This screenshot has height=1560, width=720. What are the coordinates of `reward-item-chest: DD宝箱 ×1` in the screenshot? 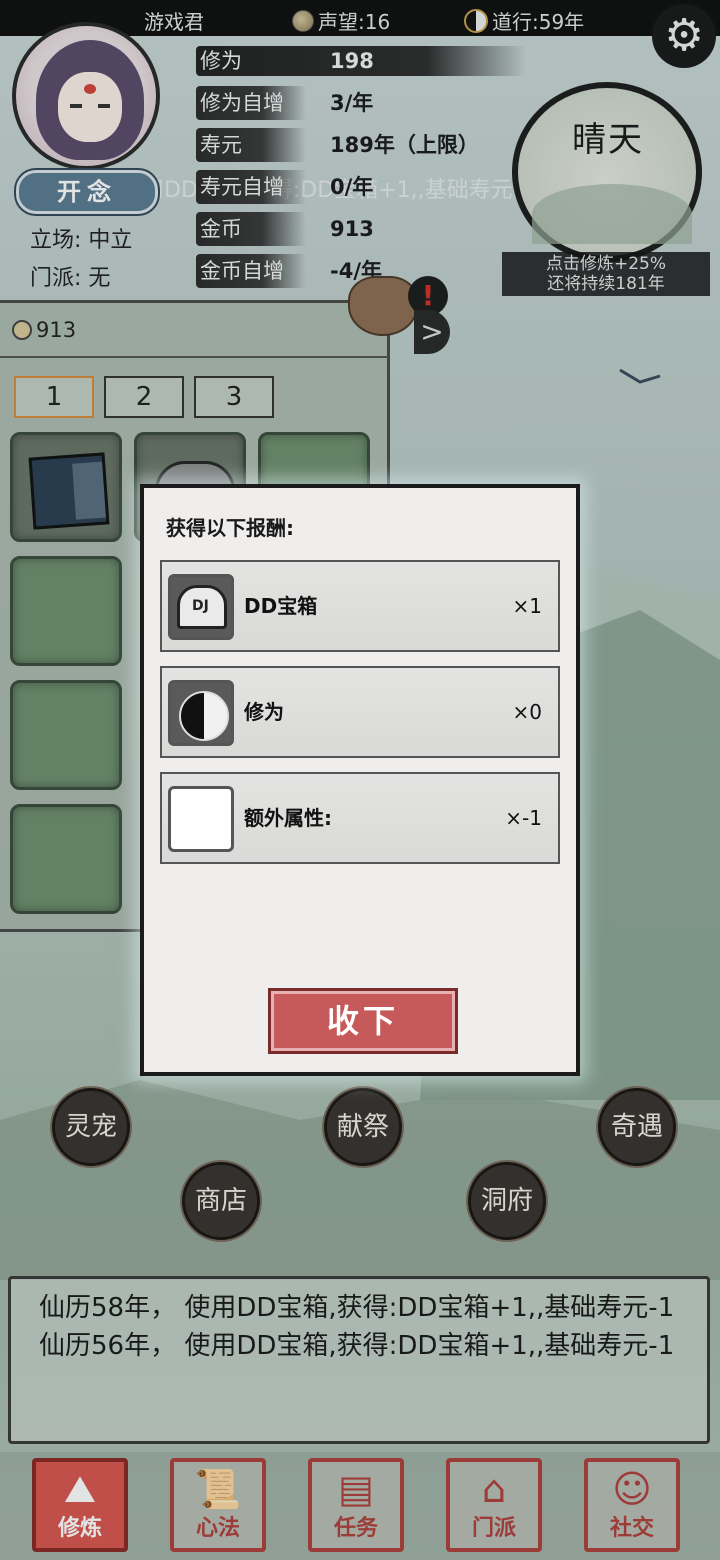 It's located at (360, 606).